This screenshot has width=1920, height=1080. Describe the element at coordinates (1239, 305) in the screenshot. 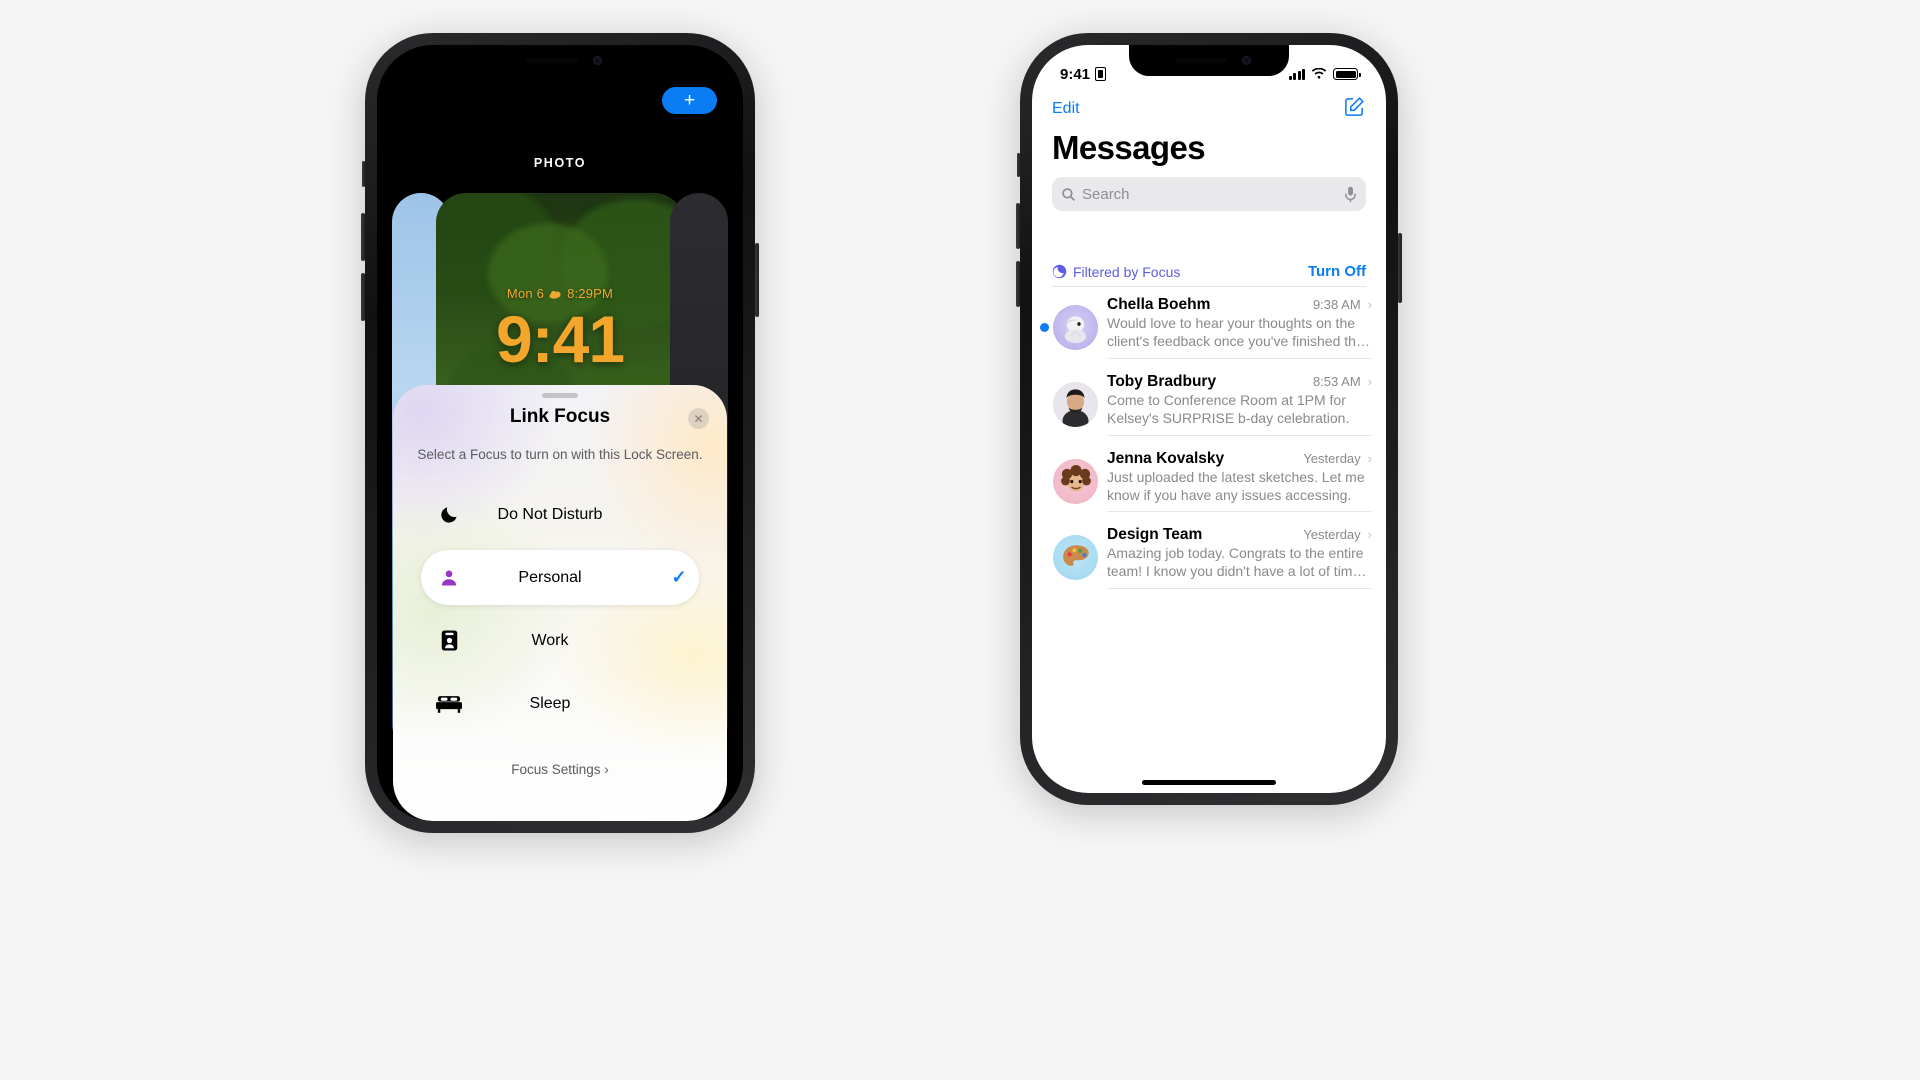

I see `conversation-header: Chella Boehm 9:38 AM ›` at that location.